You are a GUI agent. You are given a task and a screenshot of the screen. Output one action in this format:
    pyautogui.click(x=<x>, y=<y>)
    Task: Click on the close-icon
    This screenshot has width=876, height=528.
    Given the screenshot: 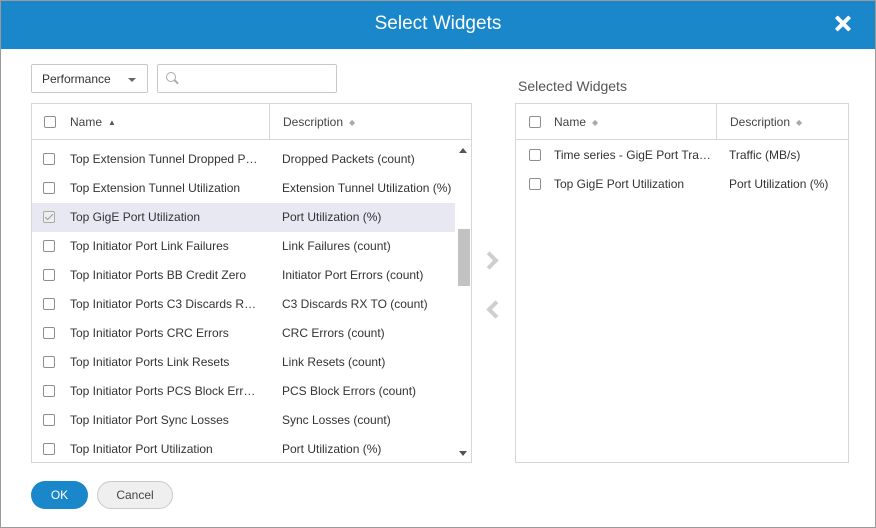 What is the action you would take?
    pyautogui.click(x=843, y=24)
    